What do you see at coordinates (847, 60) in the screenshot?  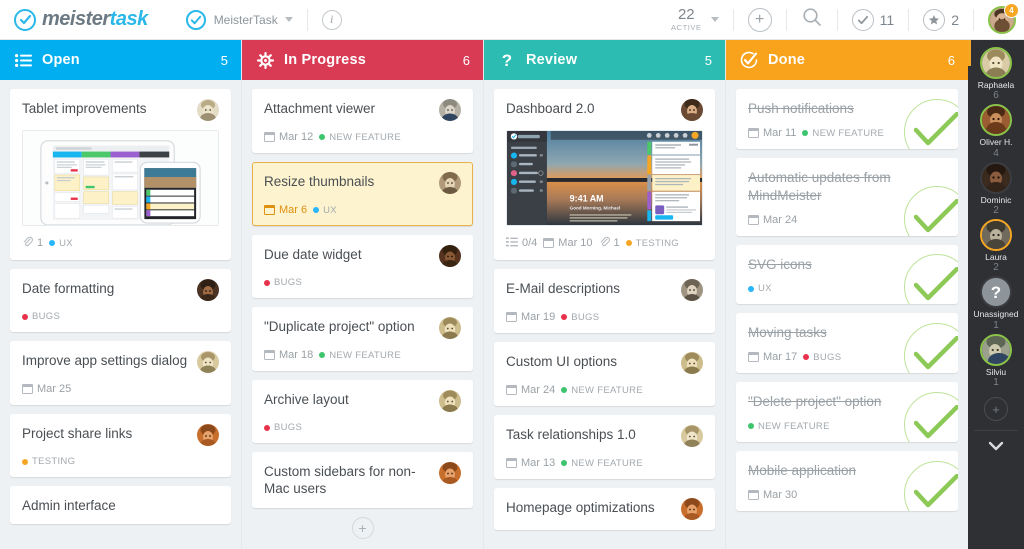 I see `column-header-done: Done 6` at bounding box center [847, 60].